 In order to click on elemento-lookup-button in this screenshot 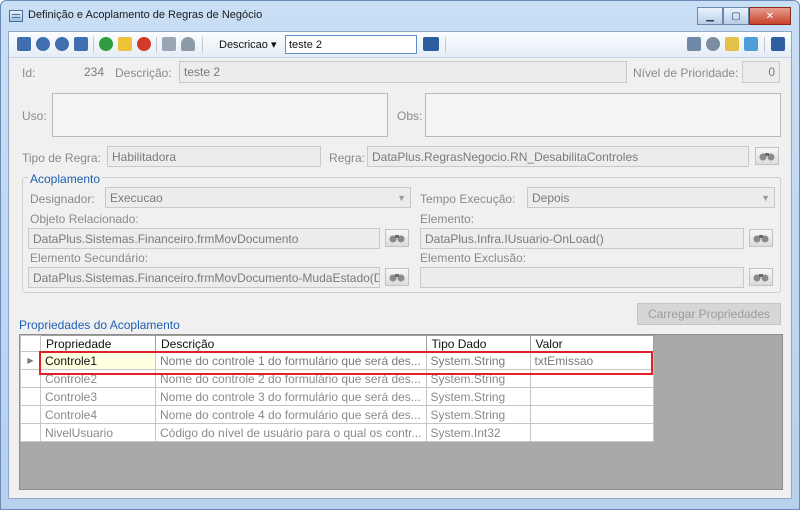, I will do `click(761, 238)`.